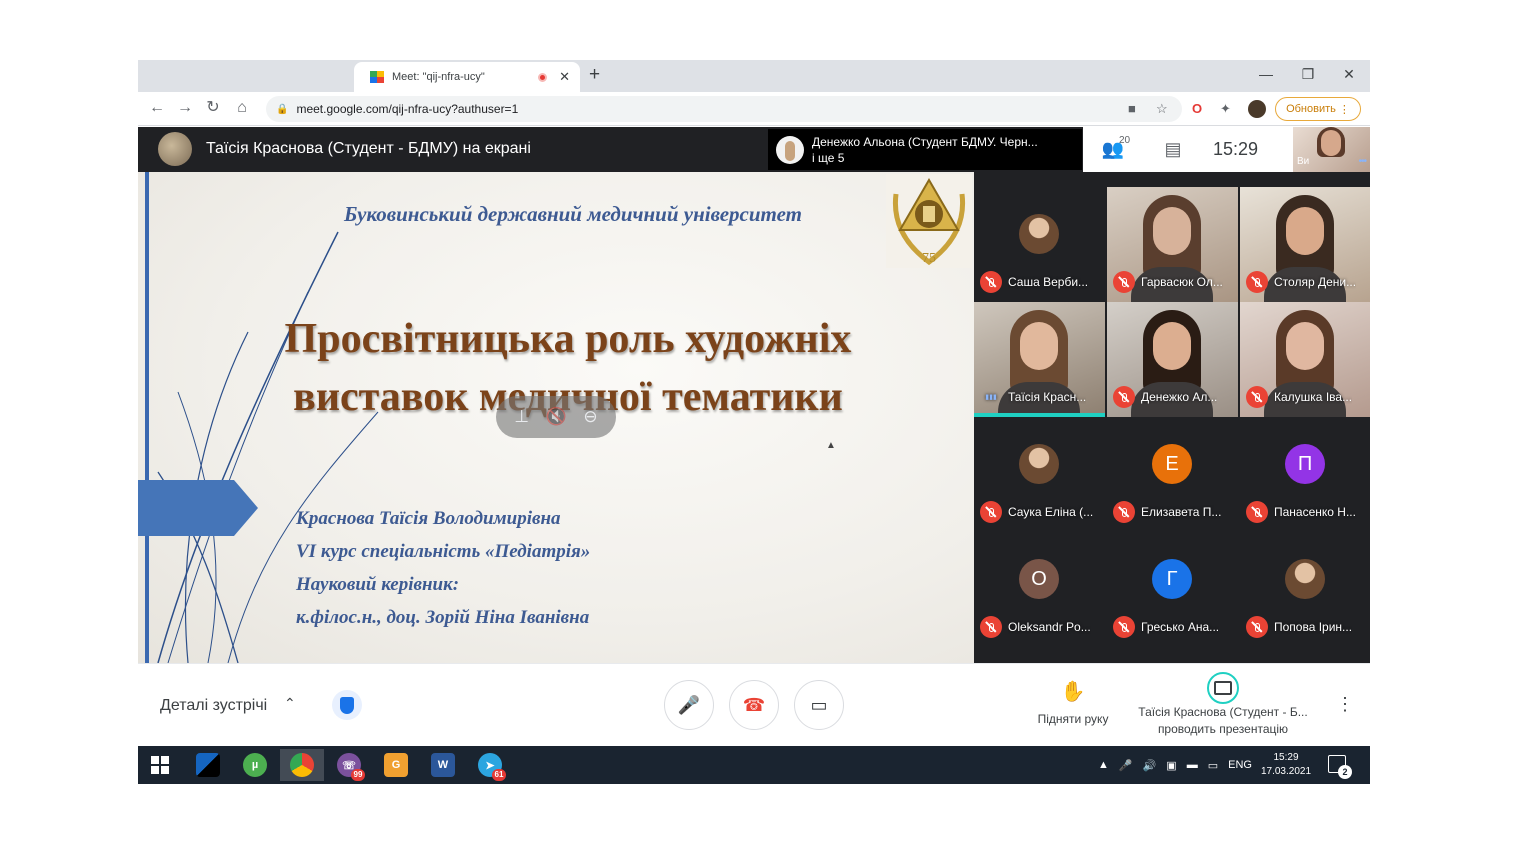  What do you see at coordinates (358, 775) in the screenshot?
I see `viber-badge: 99` at bounding box center [358, 775].